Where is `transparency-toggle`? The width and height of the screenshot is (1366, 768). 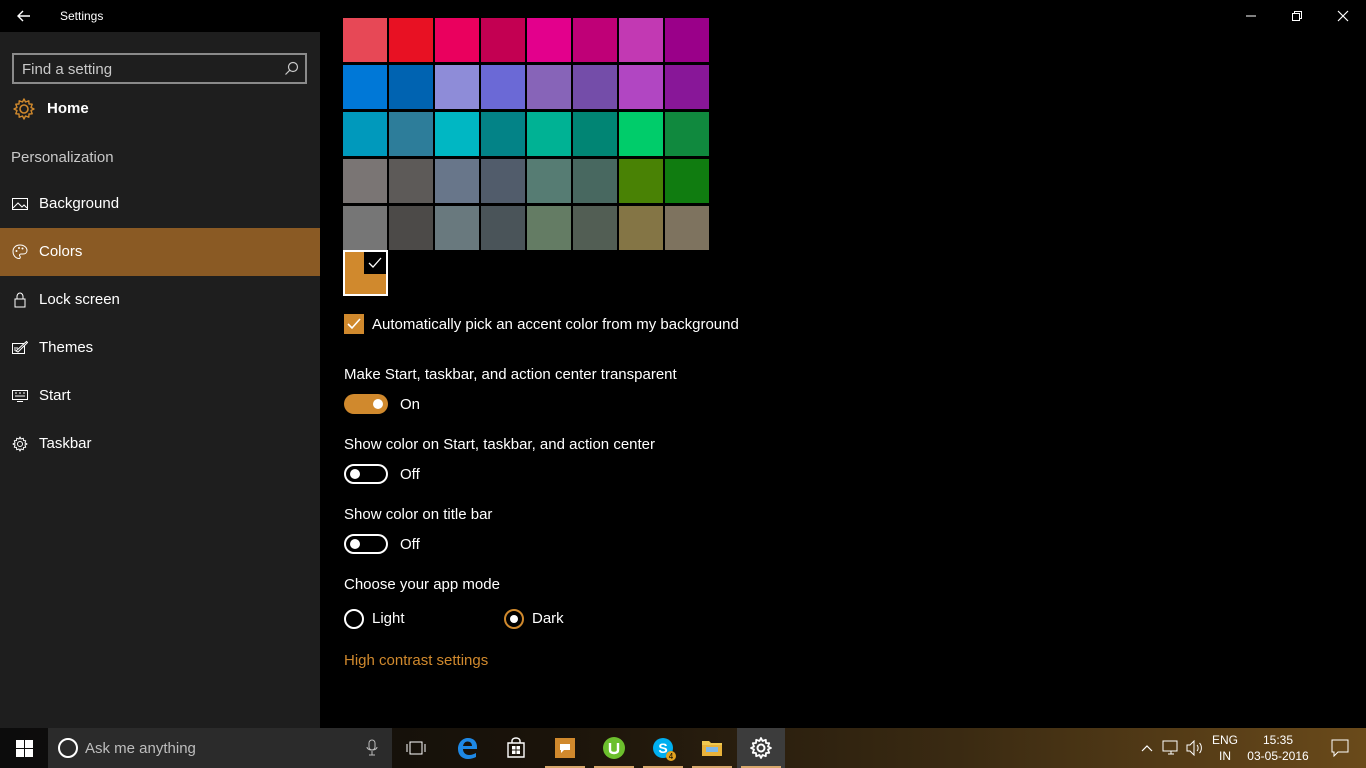
transparency-toggle is located at coordinates (366, 404).